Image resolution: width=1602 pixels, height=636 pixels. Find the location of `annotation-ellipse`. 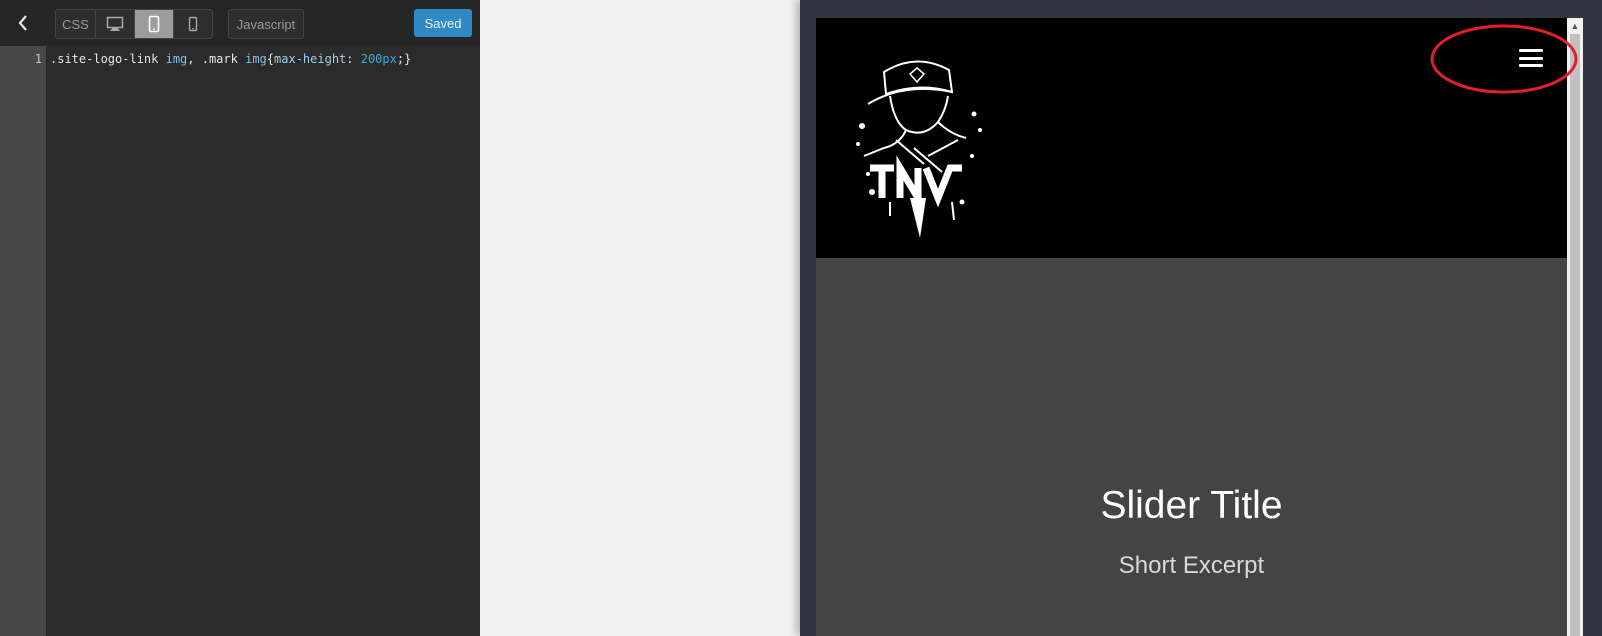

annotation-ellipse is located at coordinates (1504, 59).